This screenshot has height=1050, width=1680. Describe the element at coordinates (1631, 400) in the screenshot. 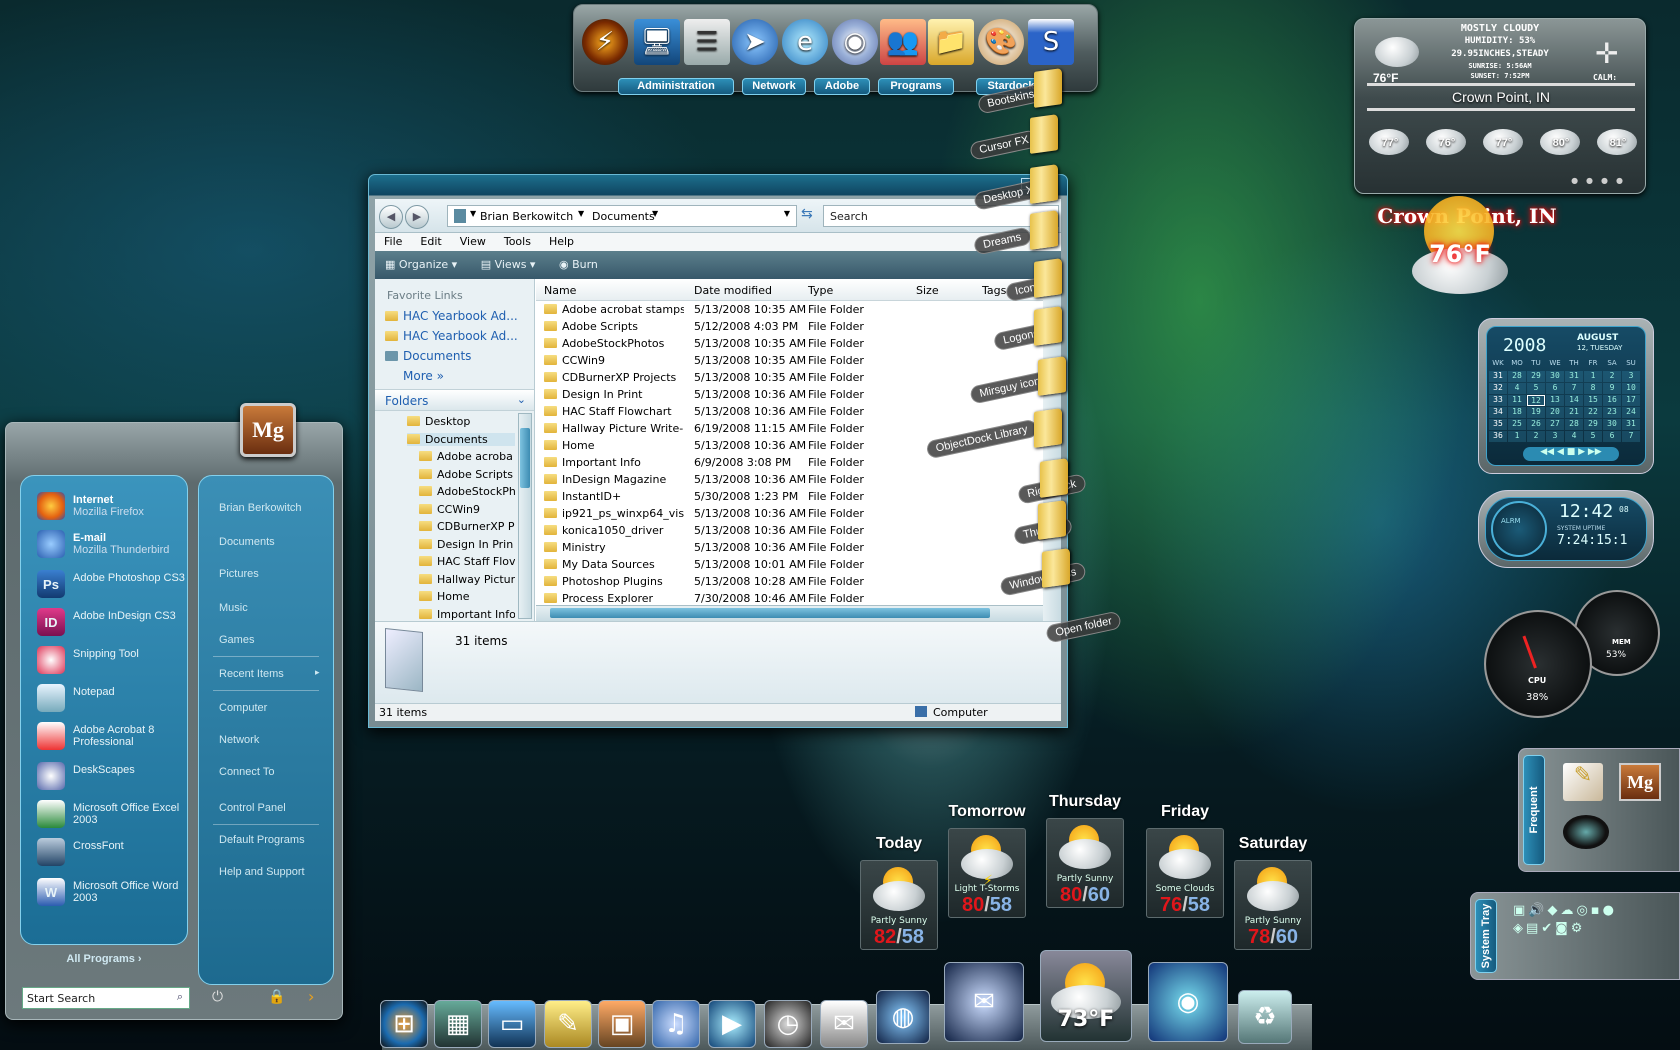

I see `calendar-day: 17` at that location.